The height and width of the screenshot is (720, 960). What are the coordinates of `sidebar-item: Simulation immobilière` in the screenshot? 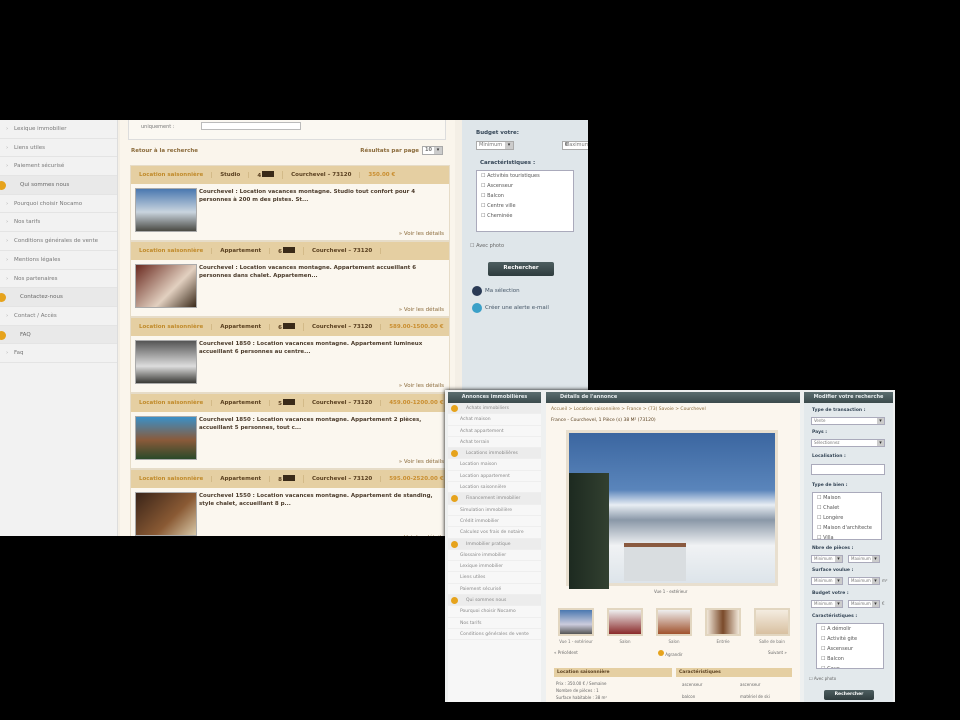 It's located at (494, 510).